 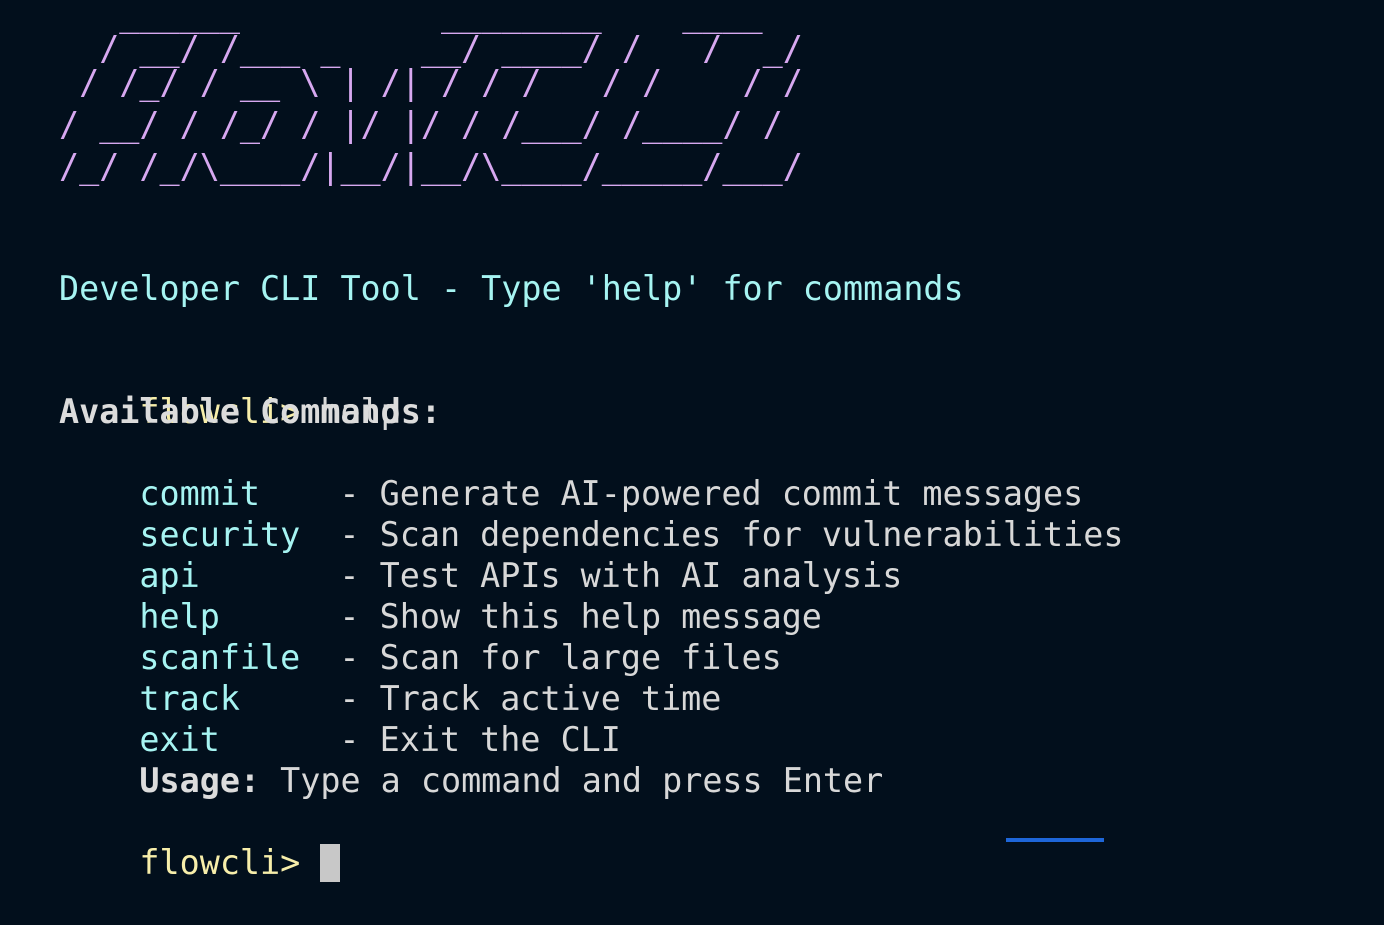 What do you see at coordinates (339, 718) in the screenshot?
I see `command-row-exit: exit - Exit the CLI` at bounding box center [339, 718].